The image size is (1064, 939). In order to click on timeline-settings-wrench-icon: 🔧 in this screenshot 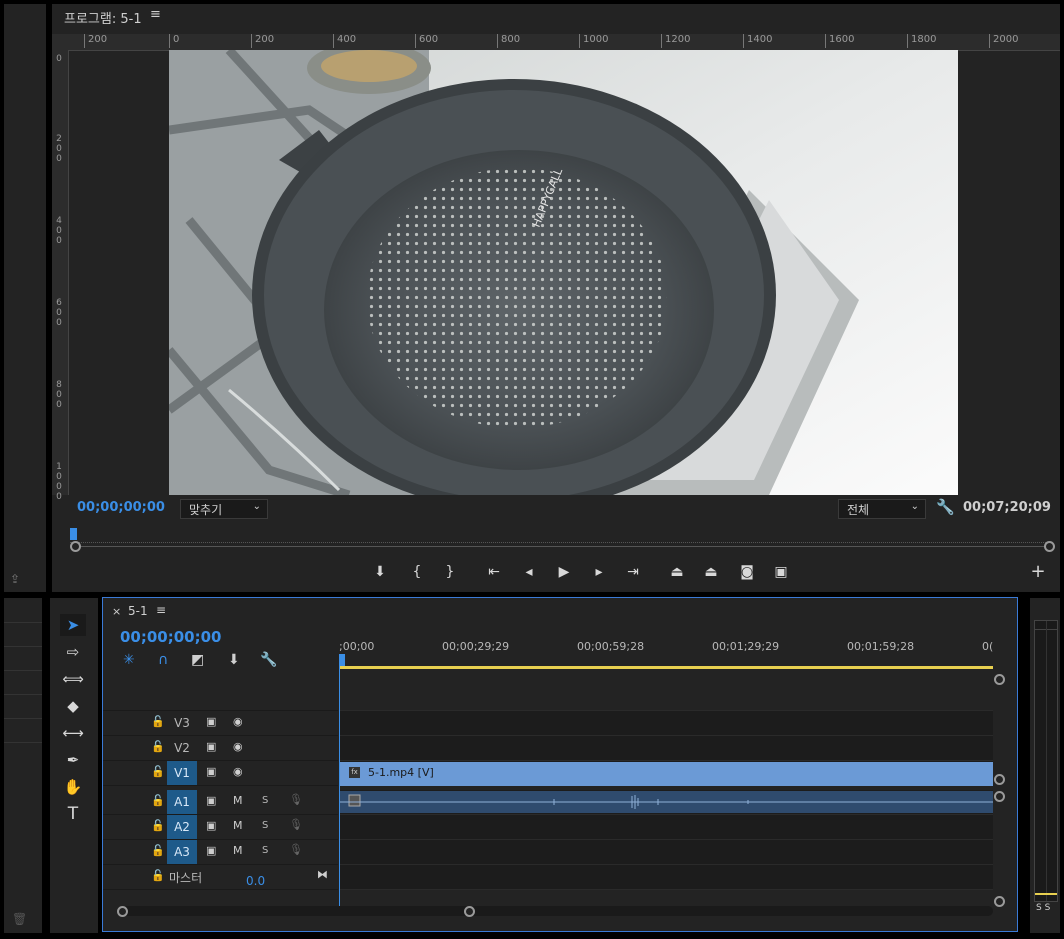, I will do `click(268, 660)`.